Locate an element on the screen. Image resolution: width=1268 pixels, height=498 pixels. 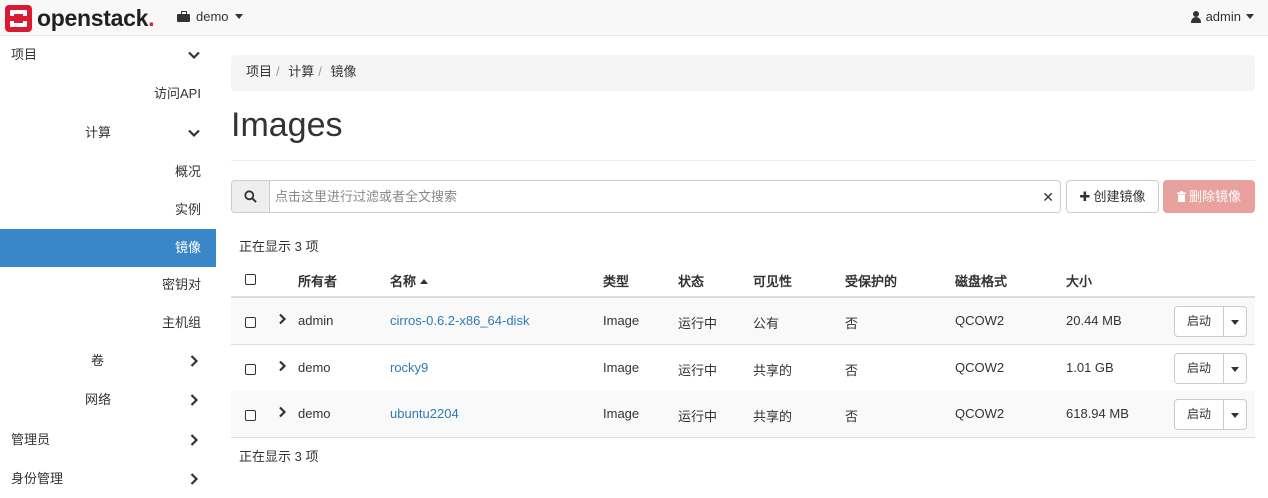
openstack-logo-icon is located at coordinates (18, 18).